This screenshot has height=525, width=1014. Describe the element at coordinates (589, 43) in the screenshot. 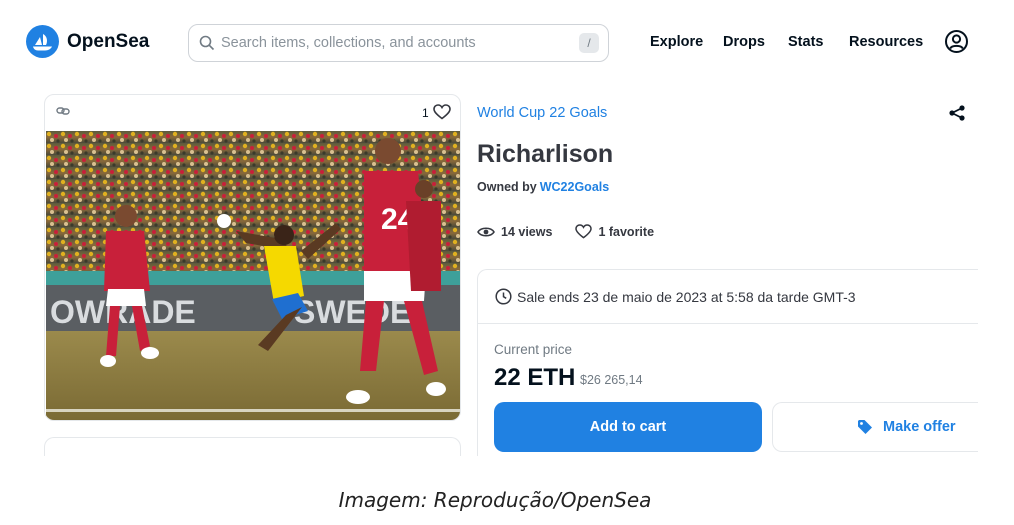

I see `search-shortcut-key: /` at that location.